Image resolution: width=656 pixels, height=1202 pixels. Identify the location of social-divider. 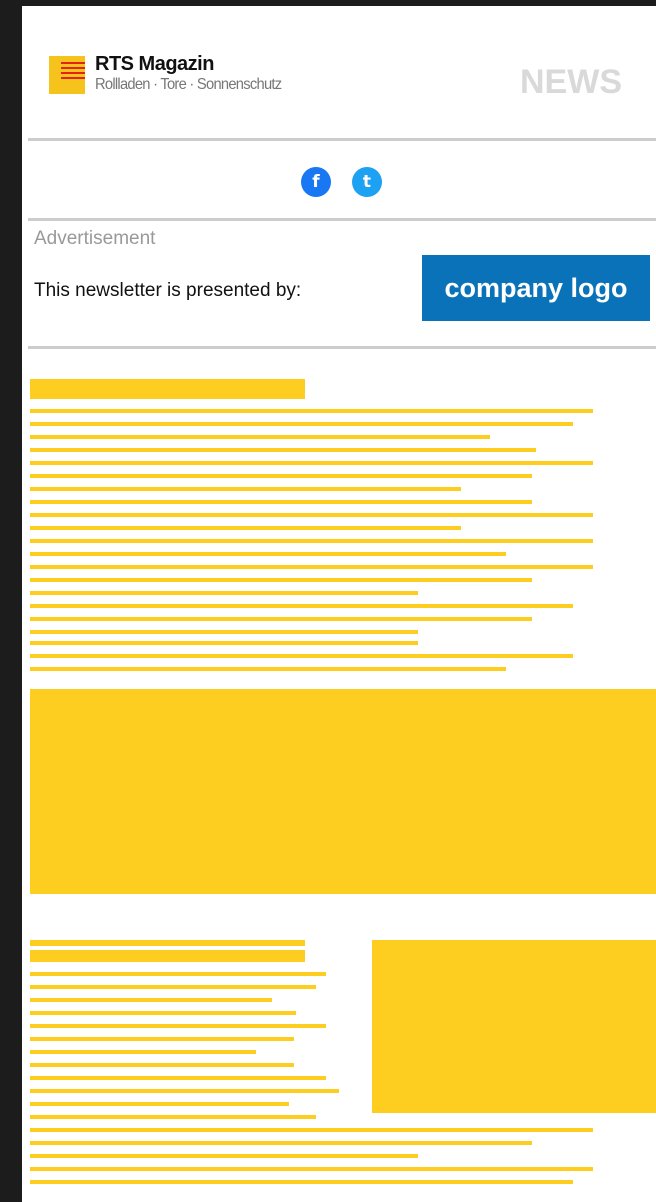
(342, 219).